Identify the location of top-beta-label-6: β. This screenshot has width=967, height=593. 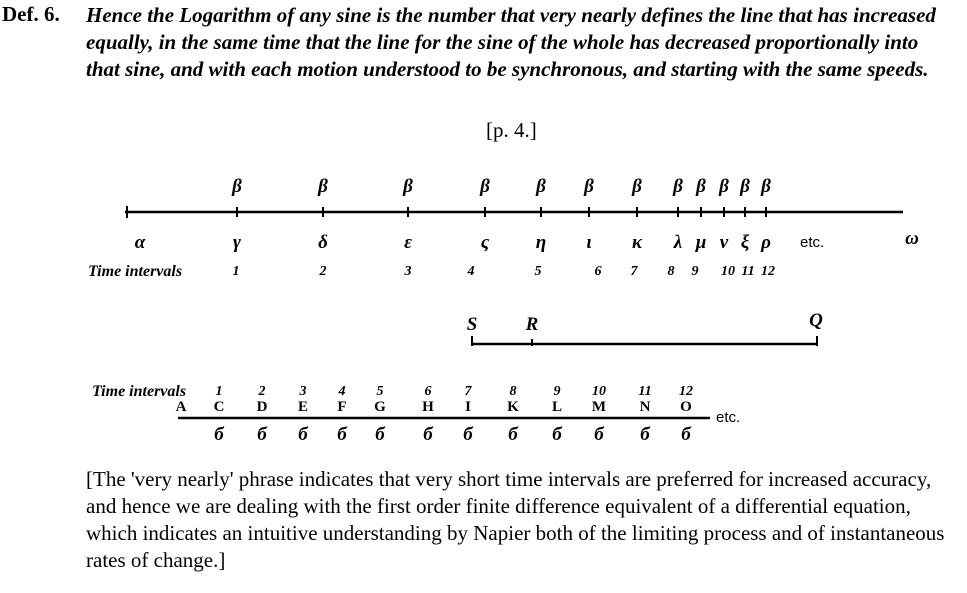
(589, 186).